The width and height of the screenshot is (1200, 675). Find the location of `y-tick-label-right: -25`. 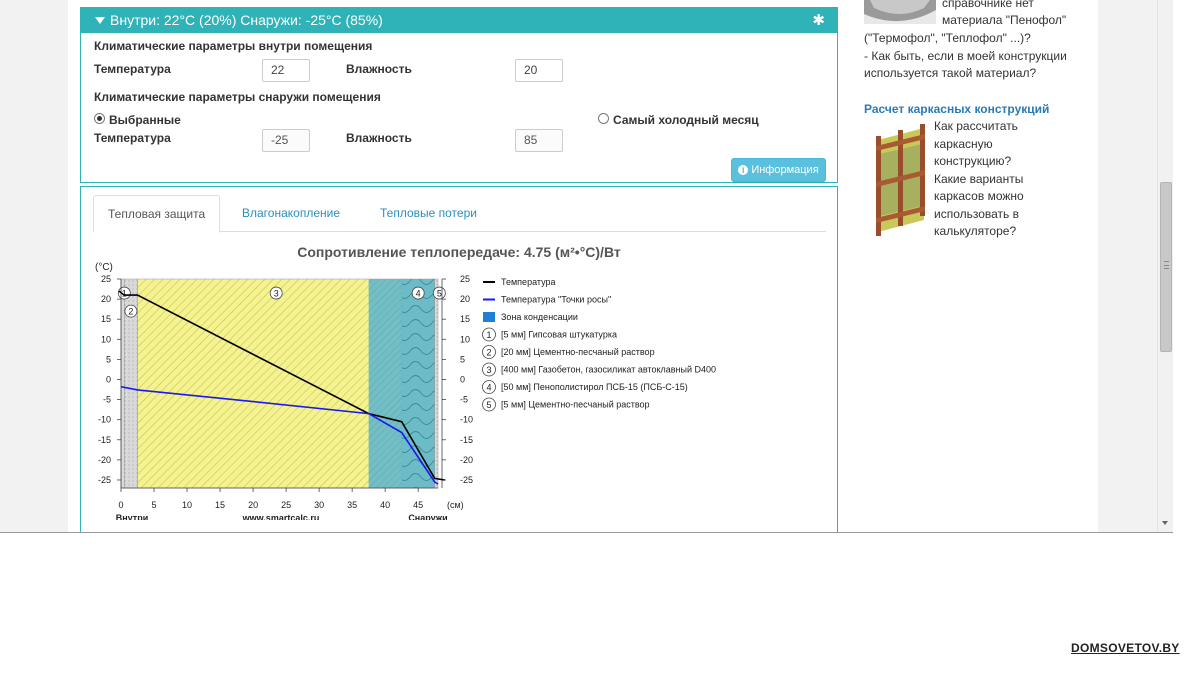

y-tick-label-right: -25 is located at coordinates (466, 480).